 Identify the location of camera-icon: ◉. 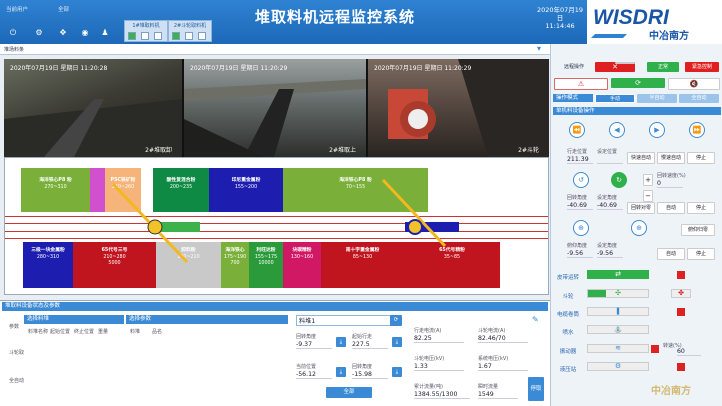
(85, 33).